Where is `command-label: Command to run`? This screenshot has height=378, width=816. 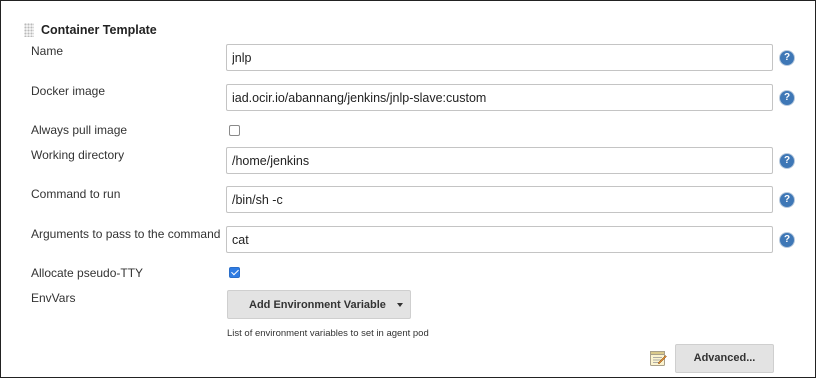
command-label: Command to run is located at coordinates (76, 194).